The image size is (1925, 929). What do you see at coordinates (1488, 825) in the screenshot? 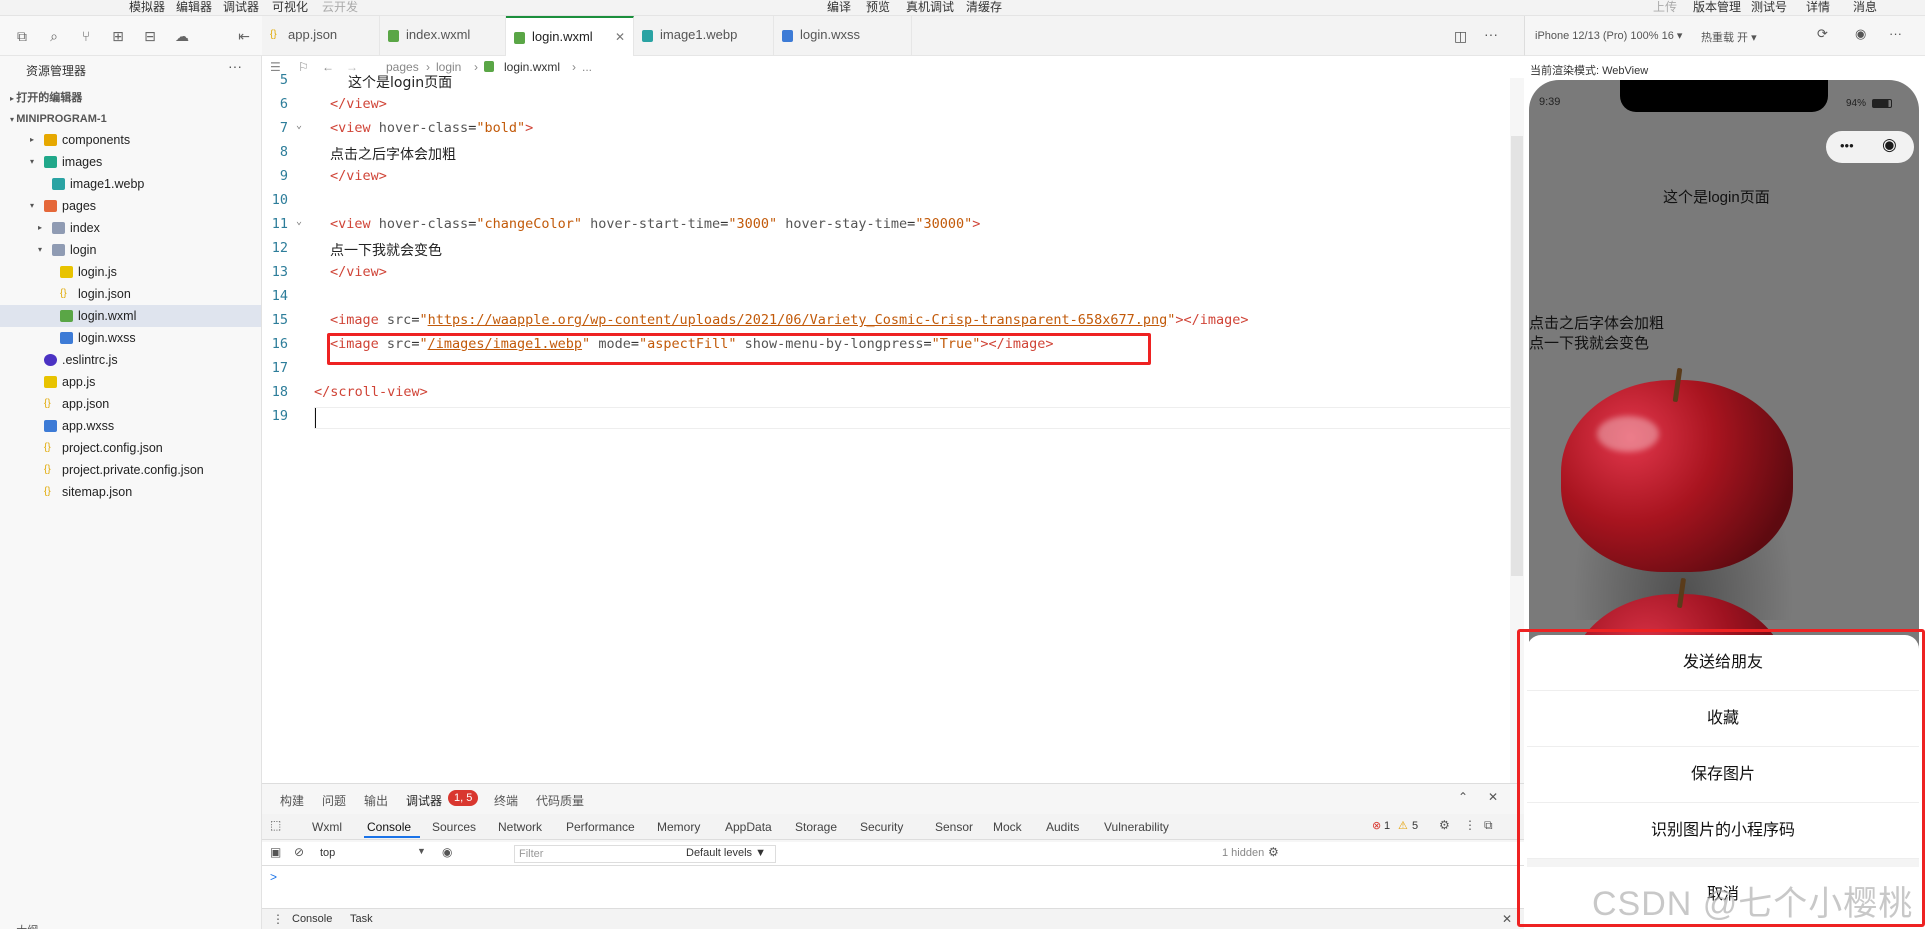
I see `undock-icon: ⧉` at bounding box center [1488, 825].